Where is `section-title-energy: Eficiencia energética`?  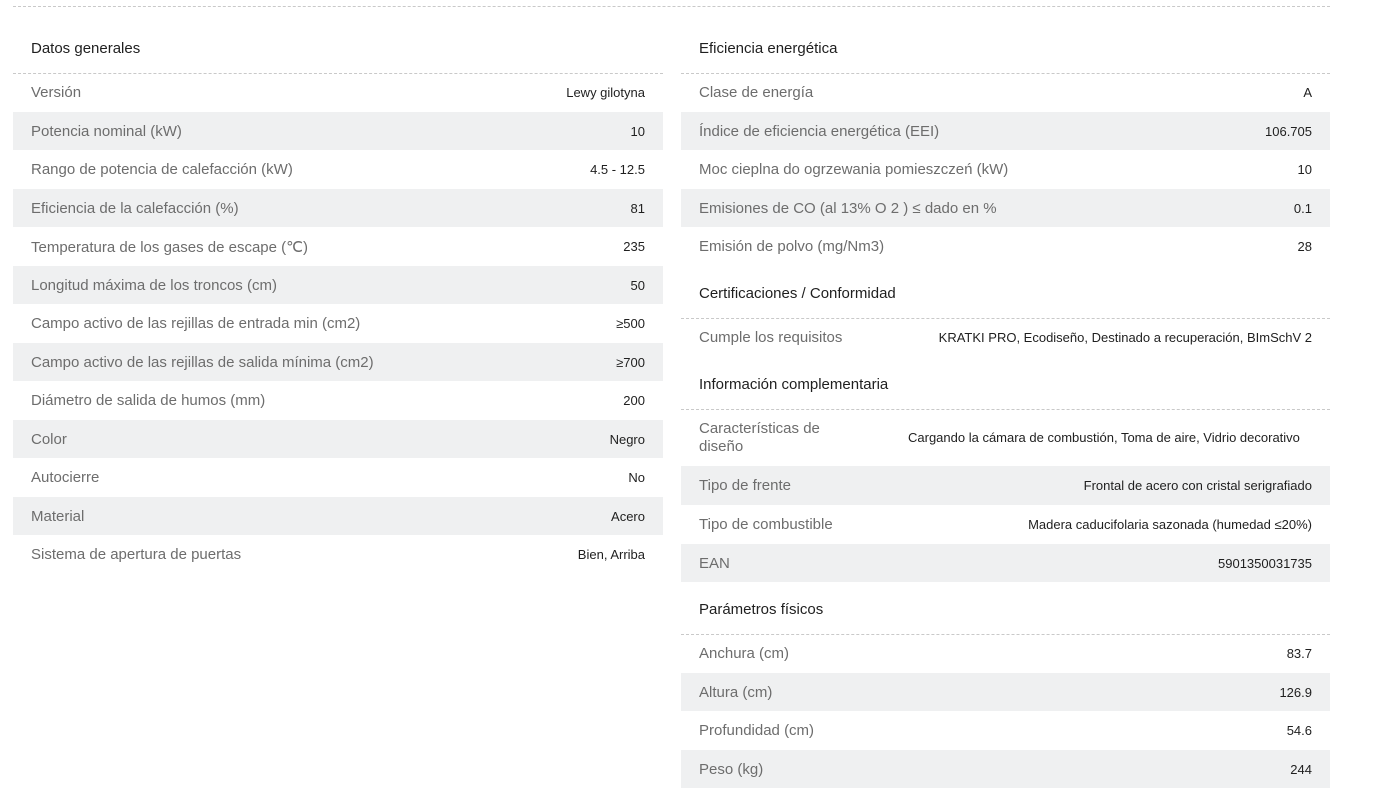 section-title-energy: Eficiencia energética is located at coordinates (768, 48).